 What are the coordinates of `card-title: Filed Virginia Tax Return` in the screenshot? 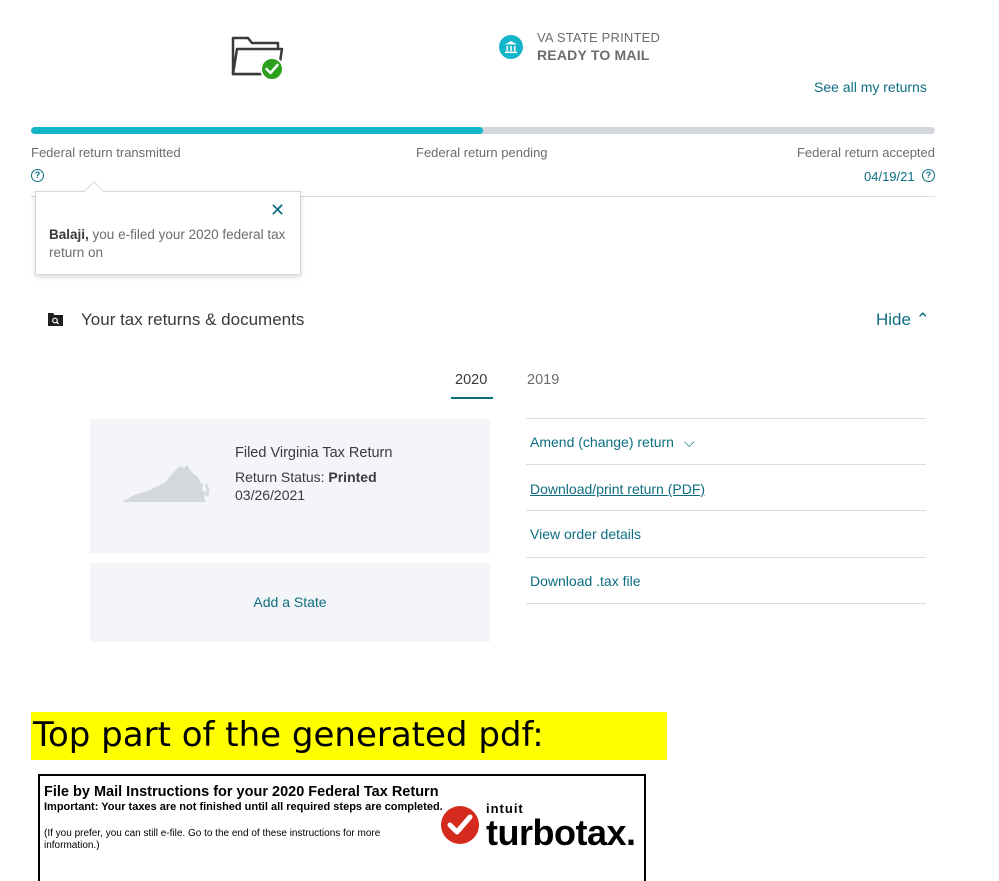 It's located at (314, 453).